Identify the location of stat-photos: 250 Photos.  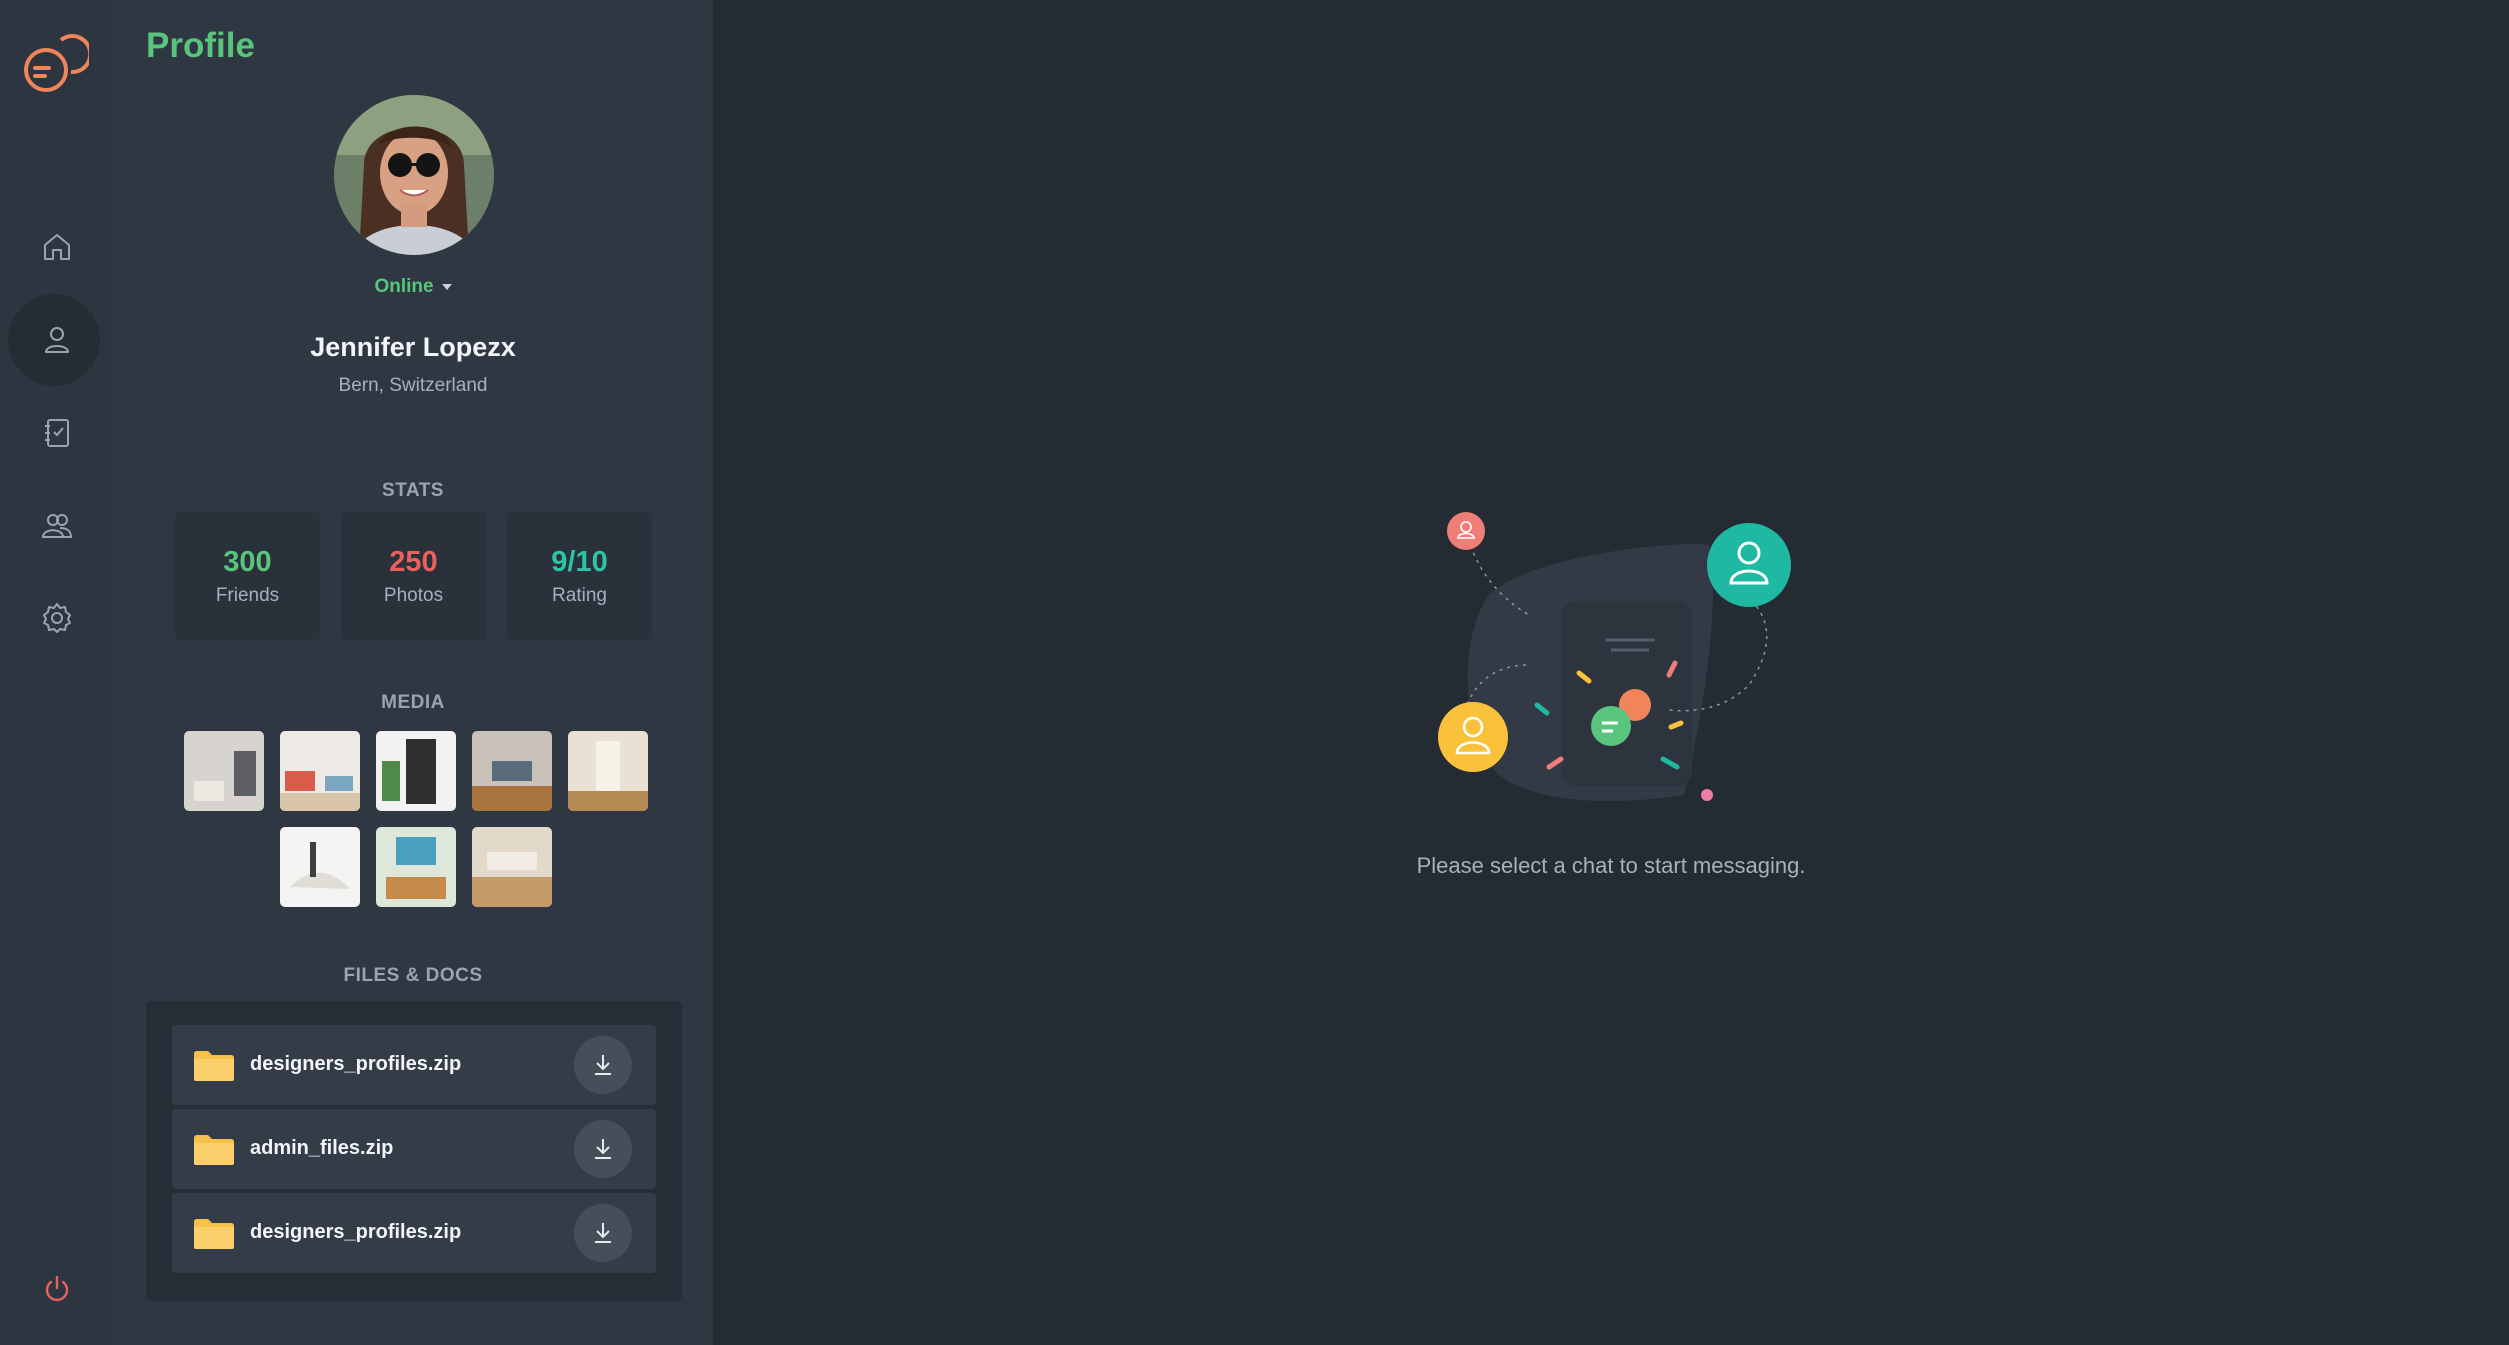
(413, 576).